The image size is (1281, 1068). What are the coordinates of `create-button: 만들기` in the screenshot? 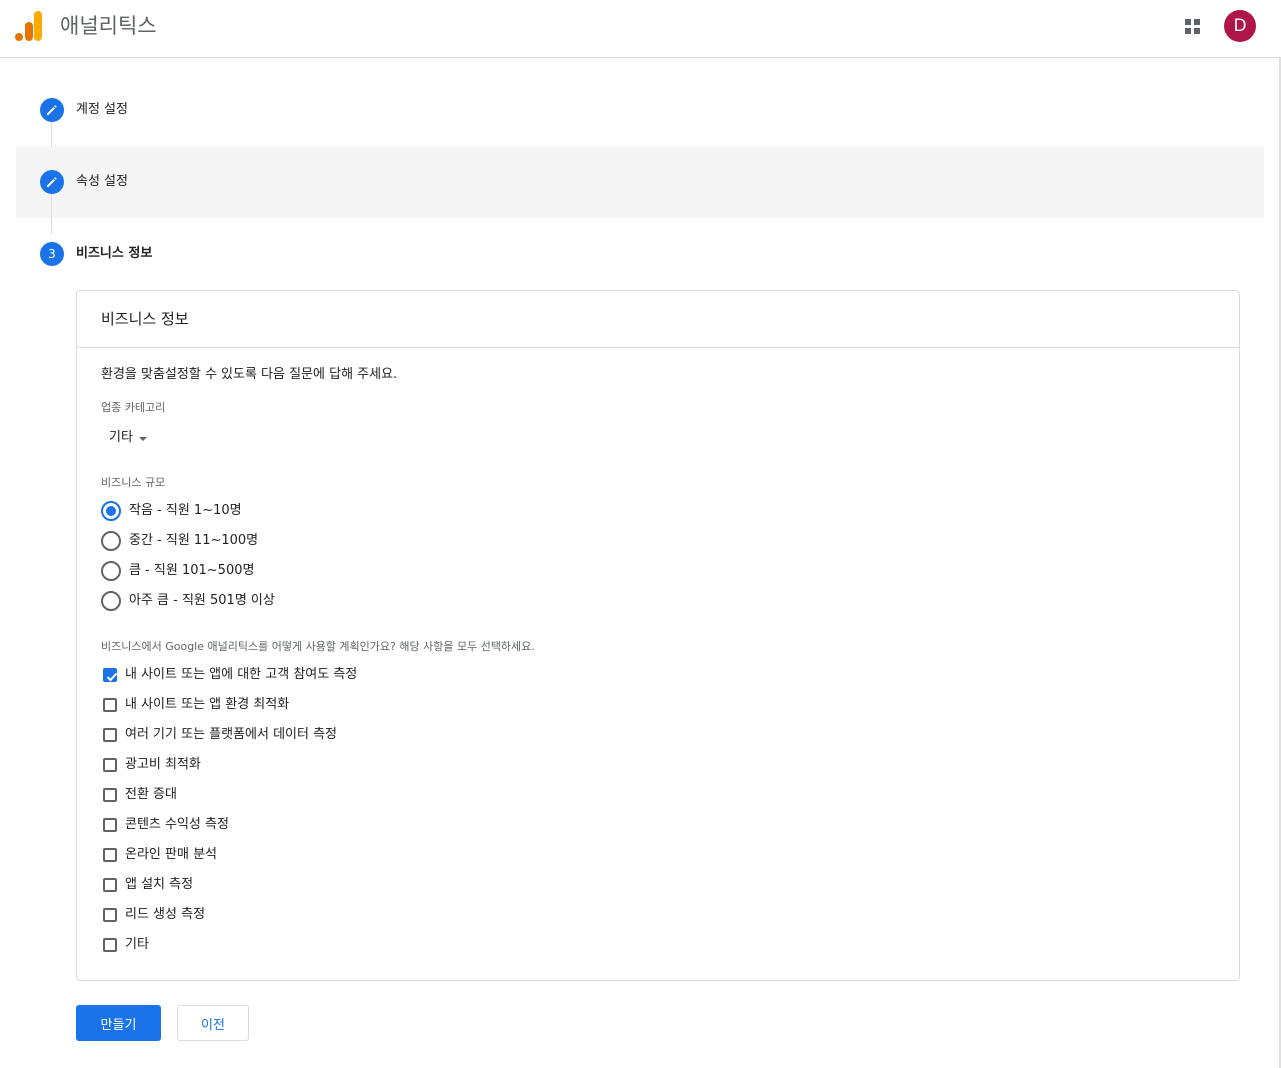 It's located at (118, 1023).